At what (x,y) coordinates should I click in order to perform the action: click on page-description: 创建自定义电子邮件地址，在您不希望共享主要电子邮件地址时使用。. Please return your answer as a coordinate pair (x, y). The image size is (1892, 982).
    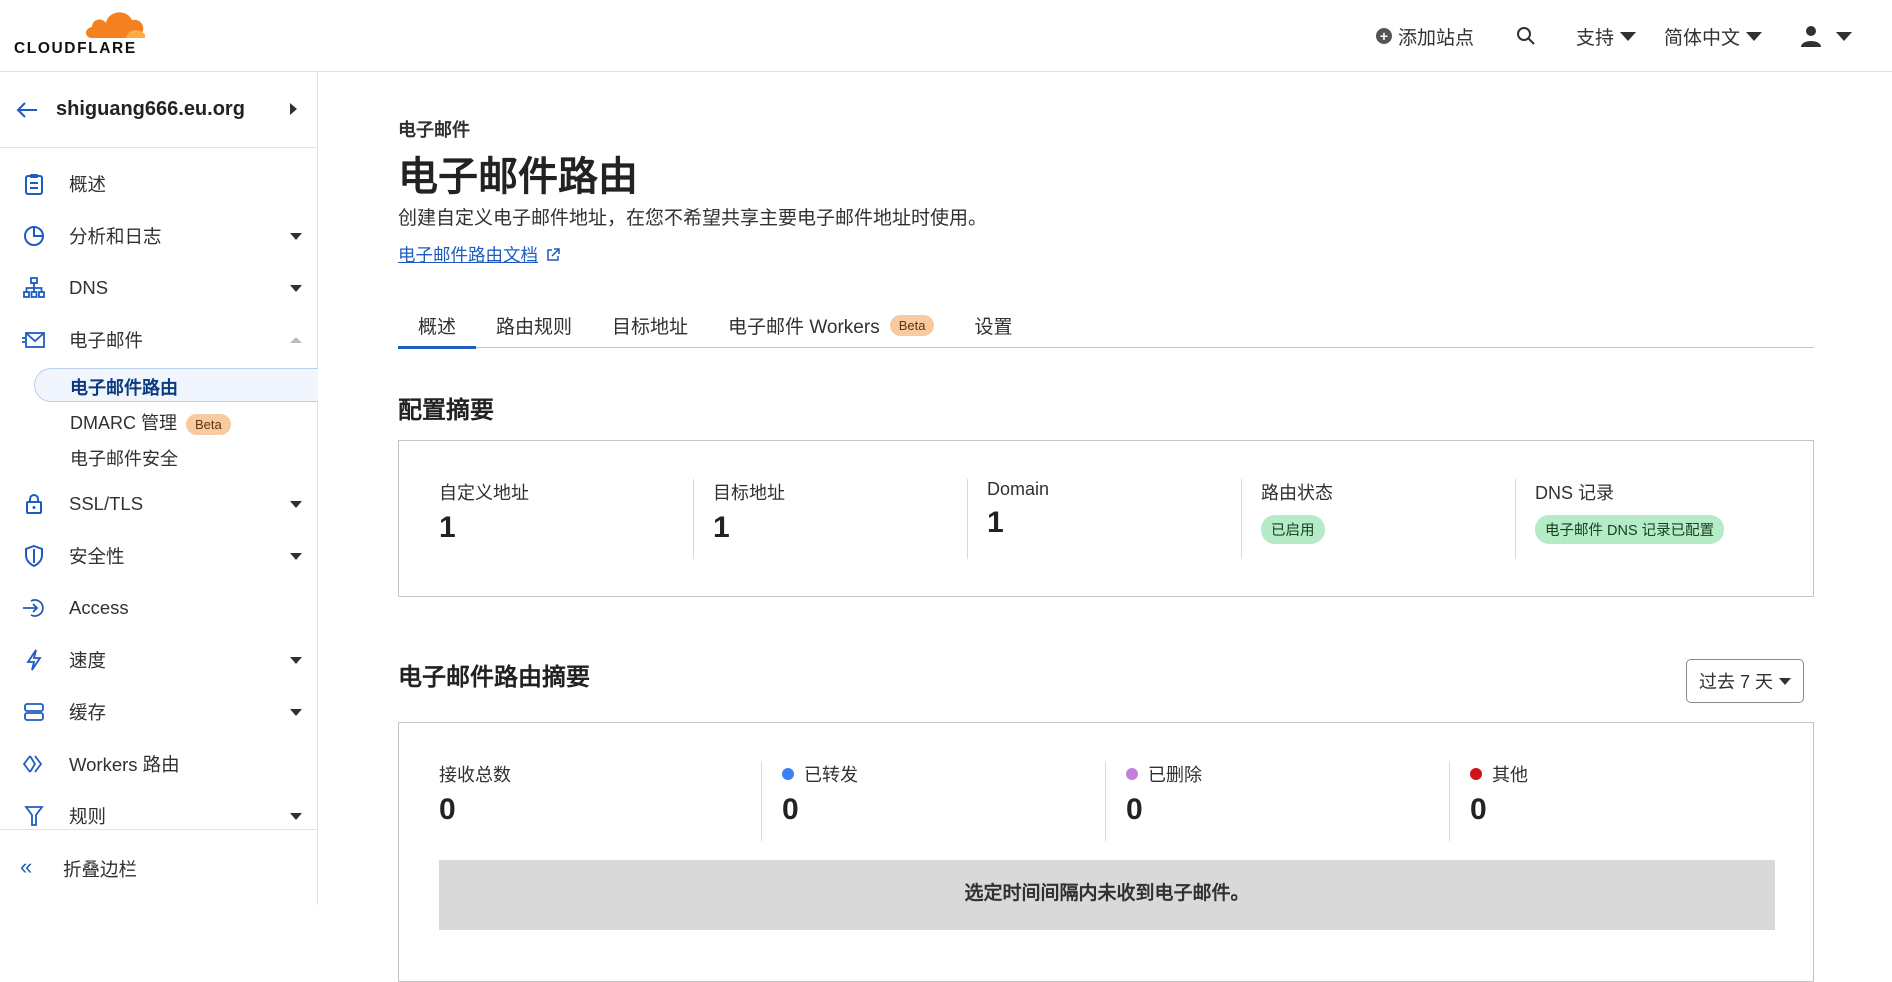
    Looking at the image, I should click on (693, 218).